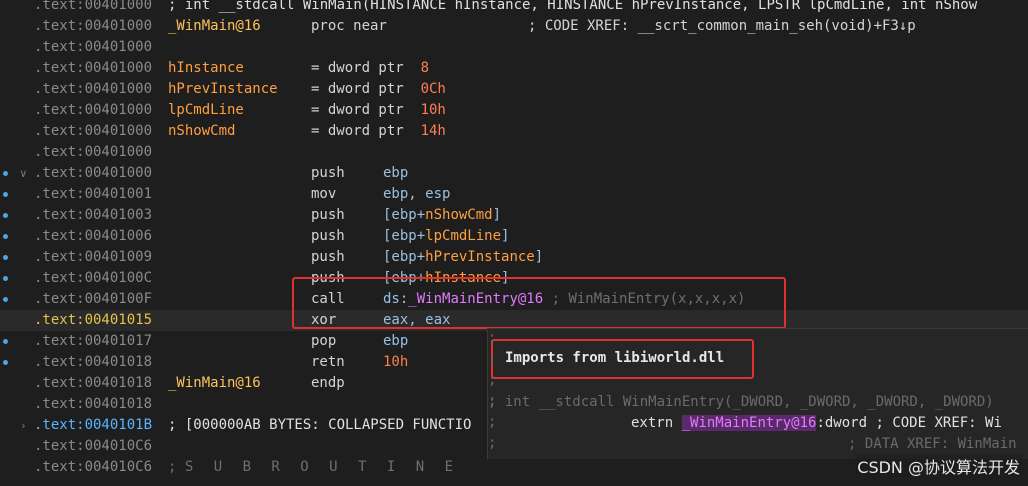 The width and height of the screenshot is (1028, 486). Describe the element at coordinates (324, 341) in the screenshot. I see `mnemonic: pop` at that location.